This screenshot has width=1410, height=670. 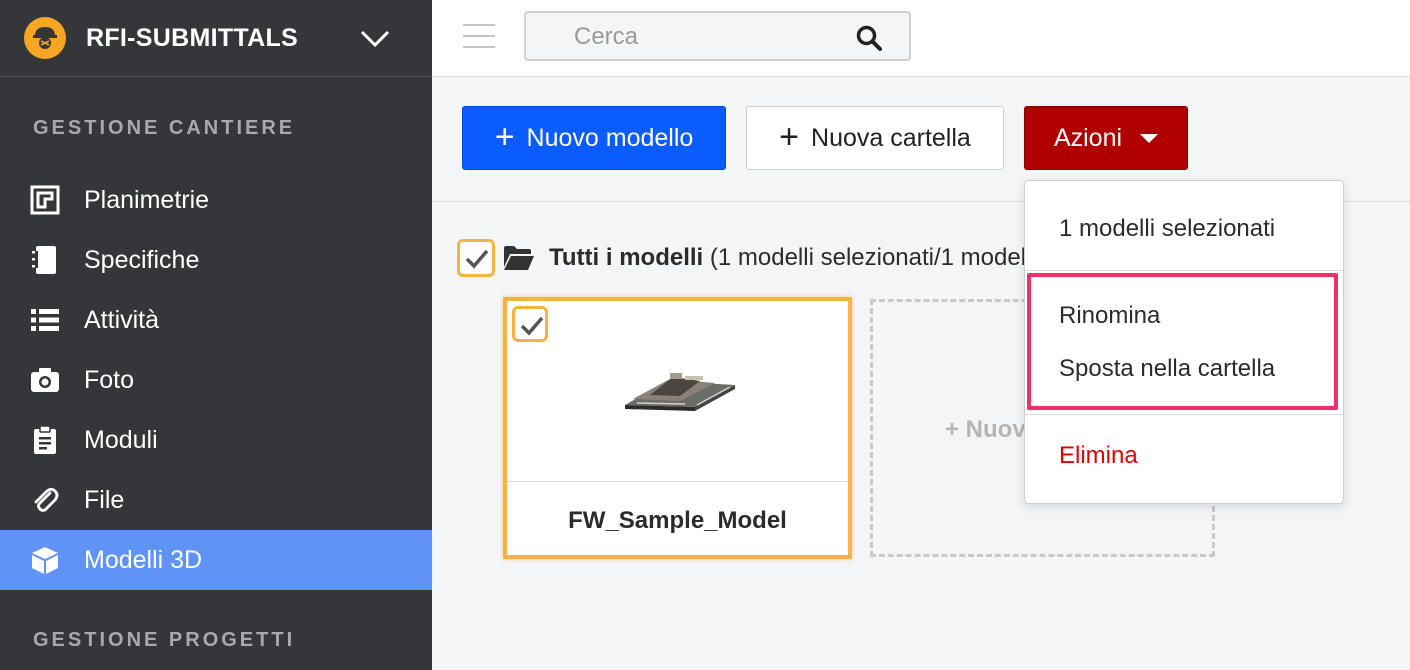 What do you see at coordinates (122, 320) in the screenshot?
I see `sidebar-item-label: Attività` at bounding box center [122, 320].